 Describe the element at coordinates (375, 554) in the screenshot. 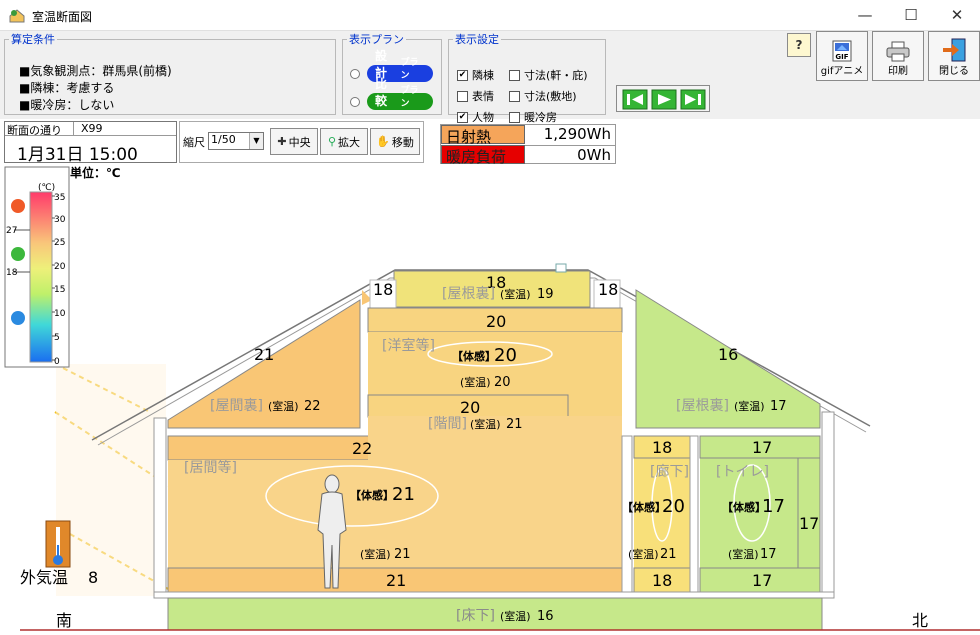

I see `living-room-label: (室温)` at that location.